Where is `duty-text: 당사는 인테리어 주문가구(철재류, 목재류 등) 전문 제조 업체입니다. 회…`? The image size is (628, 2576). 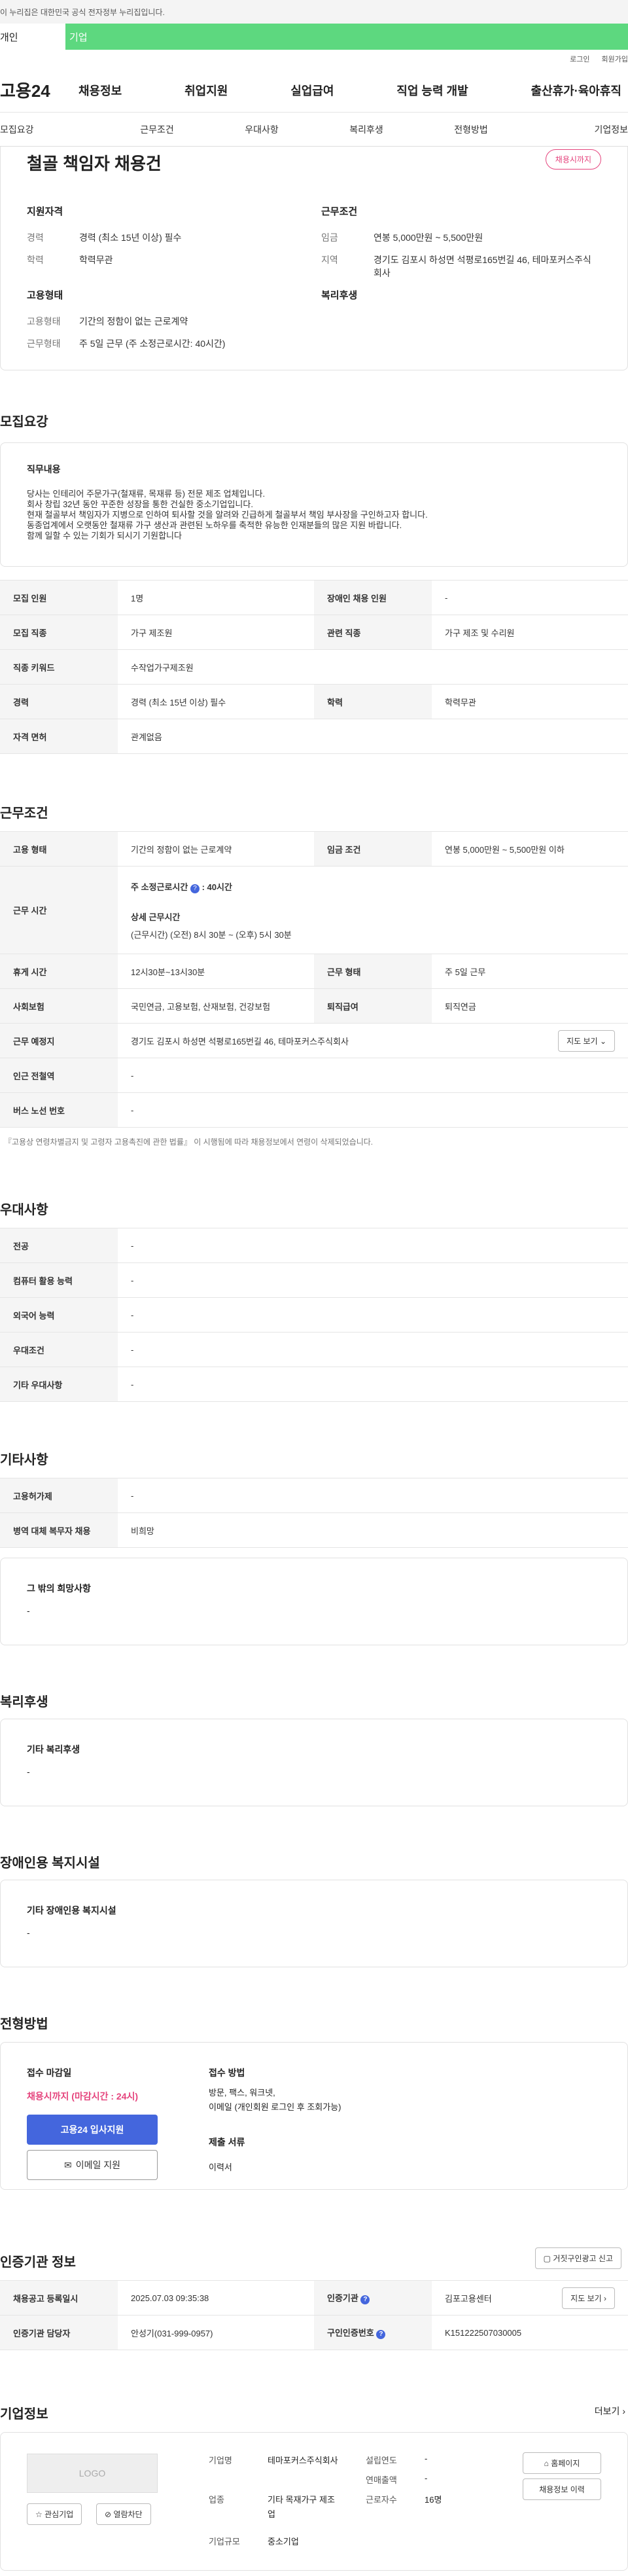 duty-text: 당사는 인테리어 주문가구(철재류, 목재류 등) 전문 제조 업체입니다. 회… is located at coordinates (314, 515).